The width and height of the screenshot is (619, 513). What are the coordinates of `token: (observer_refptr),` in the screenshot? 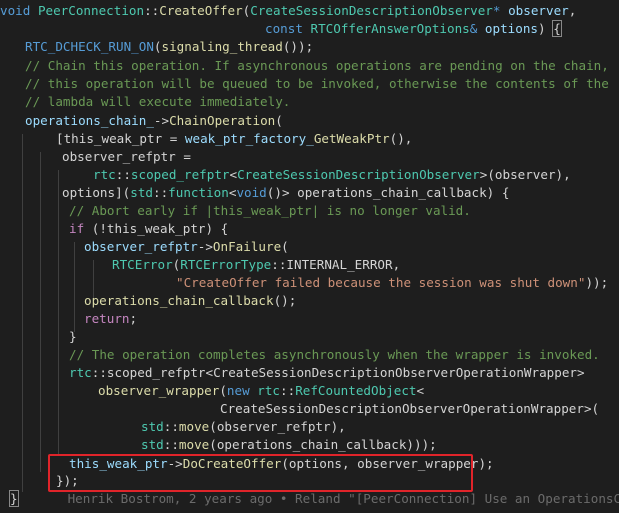 It's located at (277, 426).